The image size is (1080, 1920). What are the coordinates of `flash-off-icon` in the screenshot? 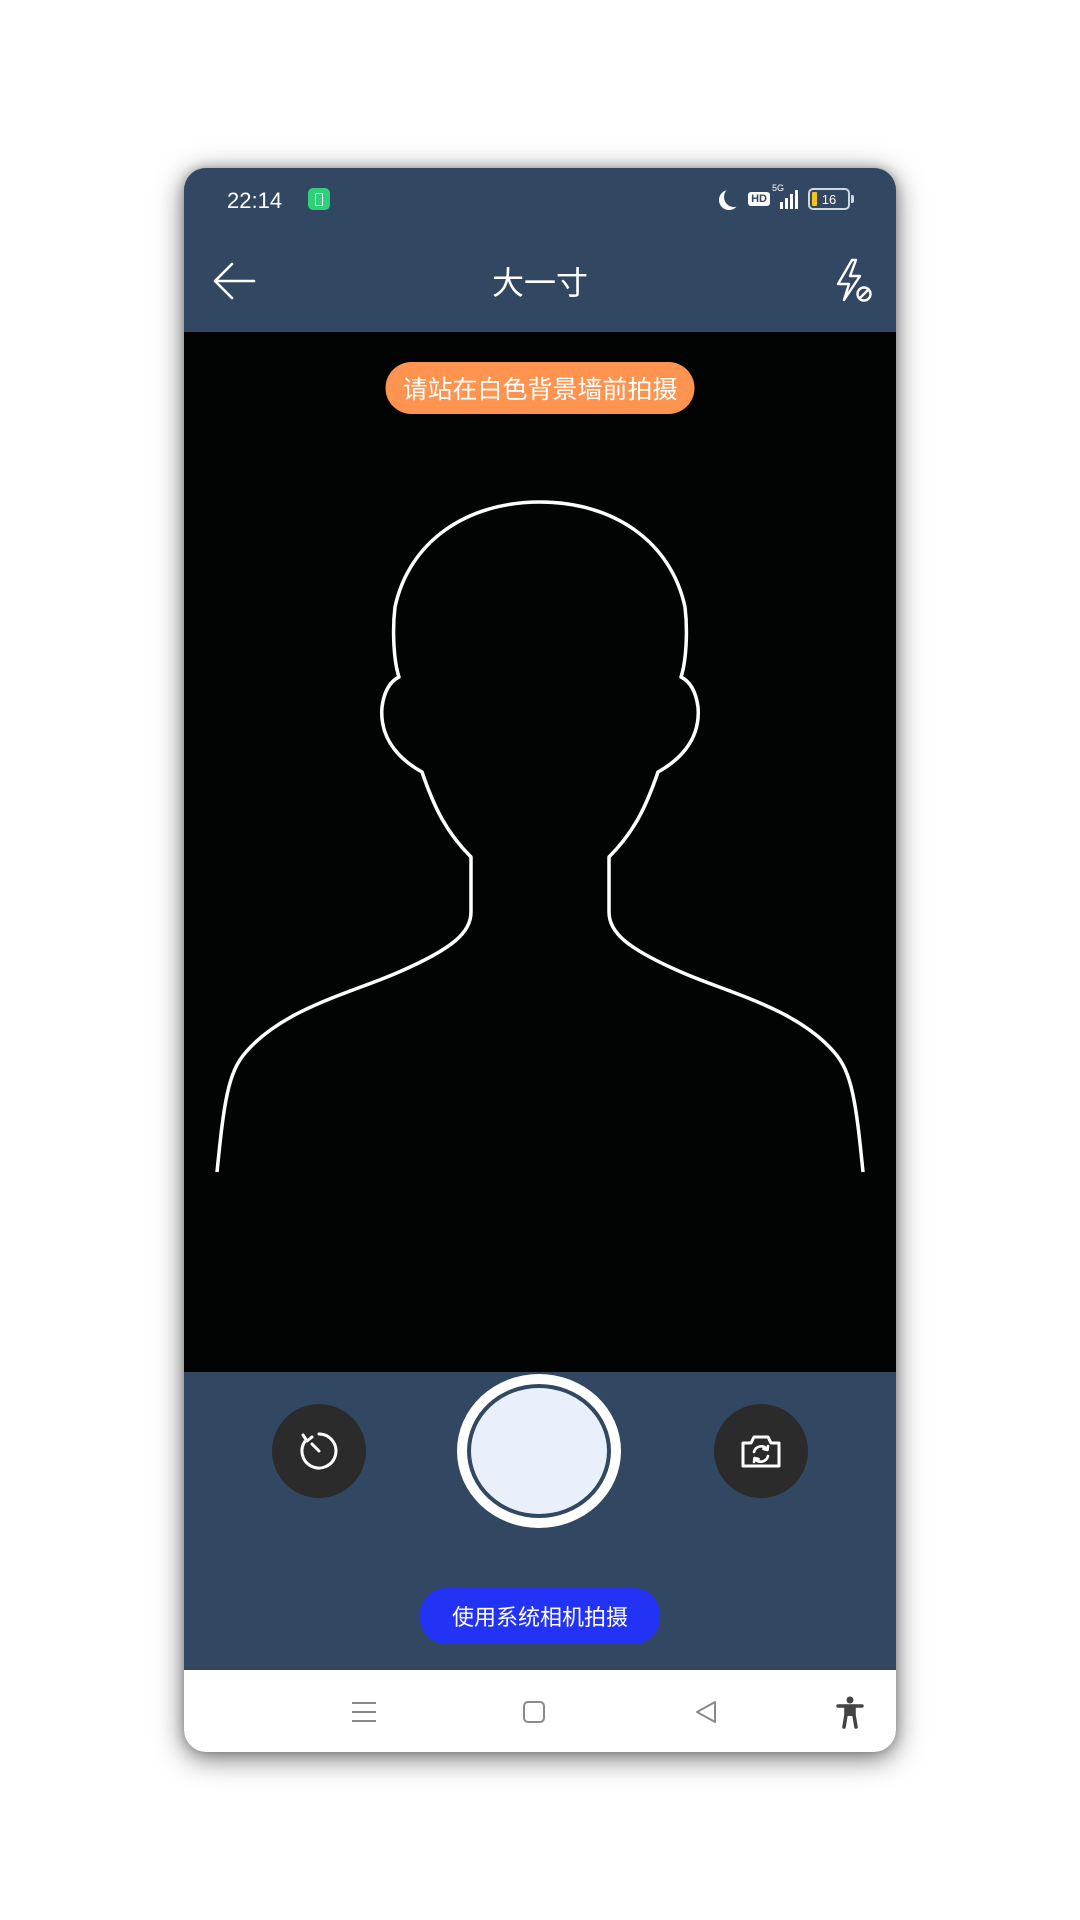 It's located at (854, 280).